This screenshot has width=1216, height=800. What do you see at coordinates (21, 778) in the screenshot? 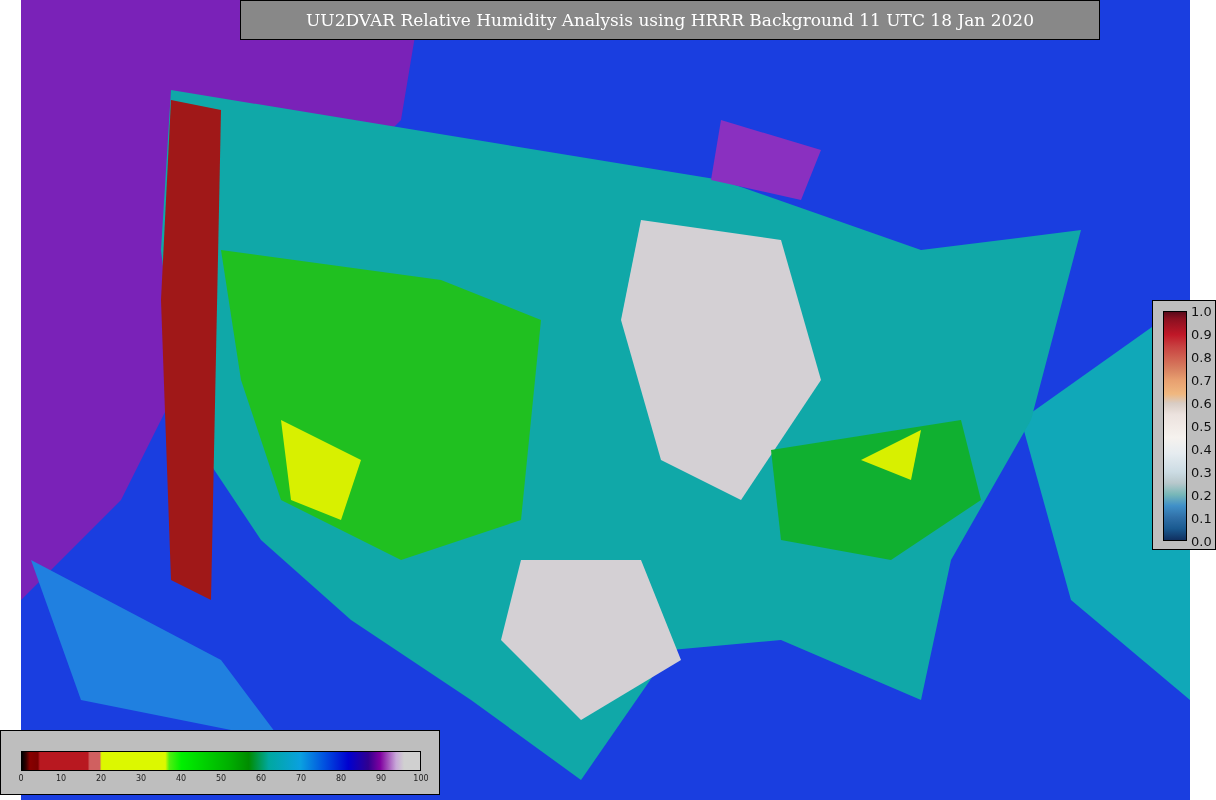
I see `tick-label: 0` at bounding box center [21, 778].